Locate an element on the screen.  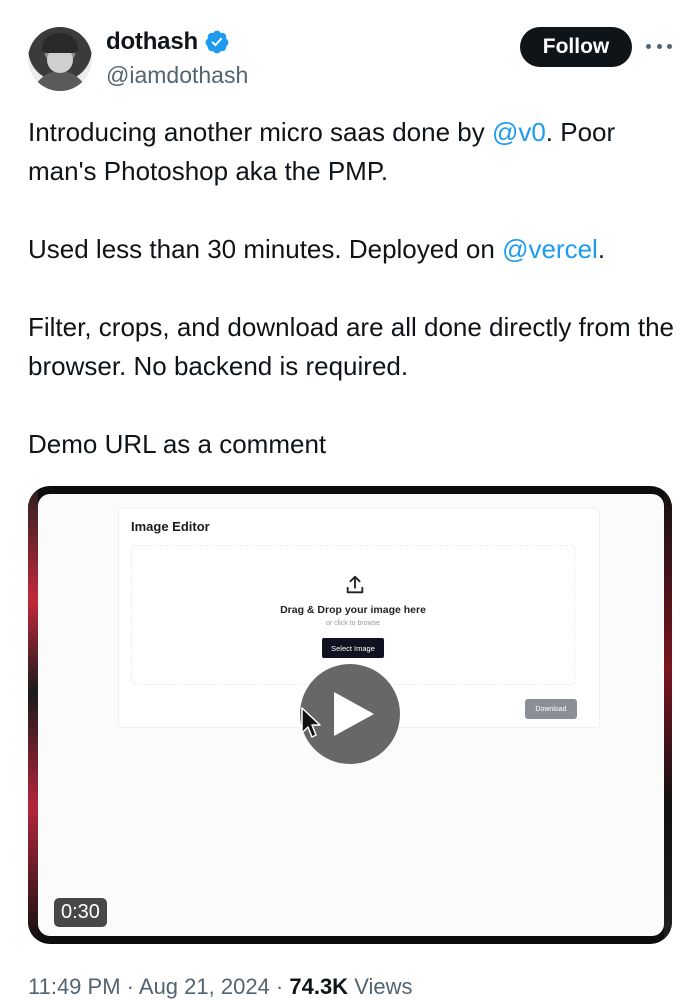
follow-button: Follow is located at coordinates (576, 47).